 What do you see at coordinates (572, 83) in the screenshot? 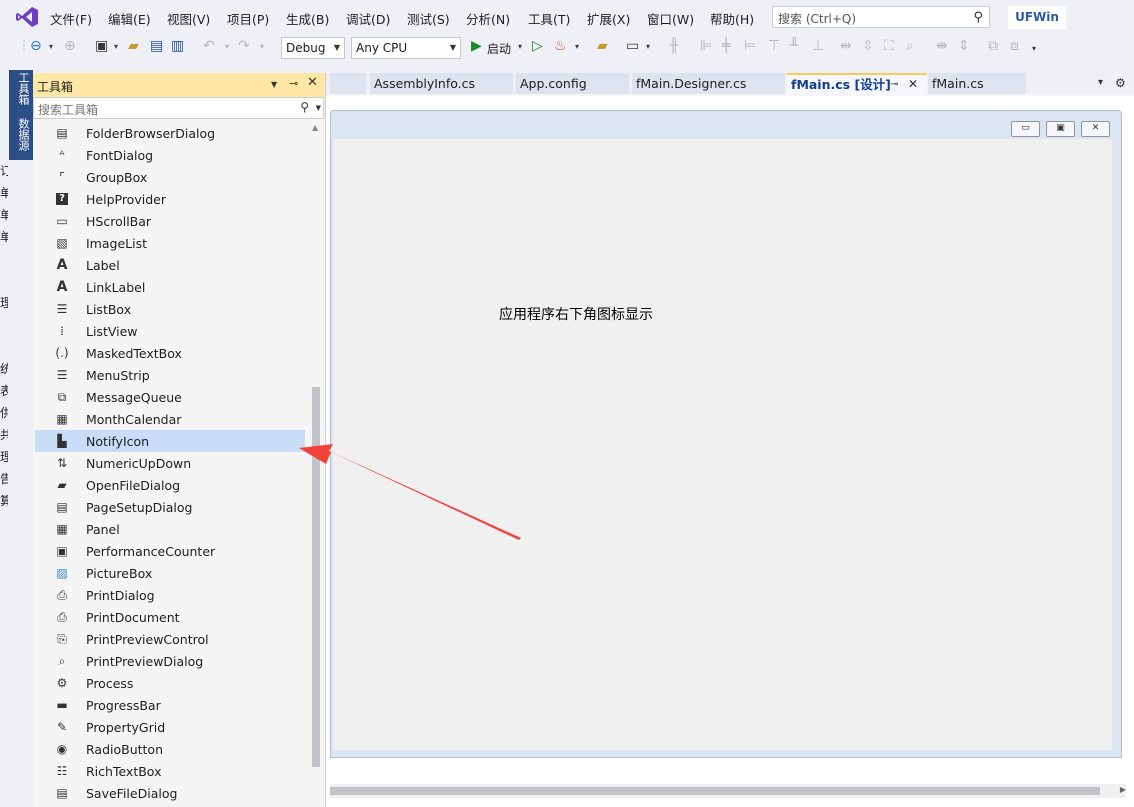
I see `tab-app-config: App.config` at bounding box center [572, 83].